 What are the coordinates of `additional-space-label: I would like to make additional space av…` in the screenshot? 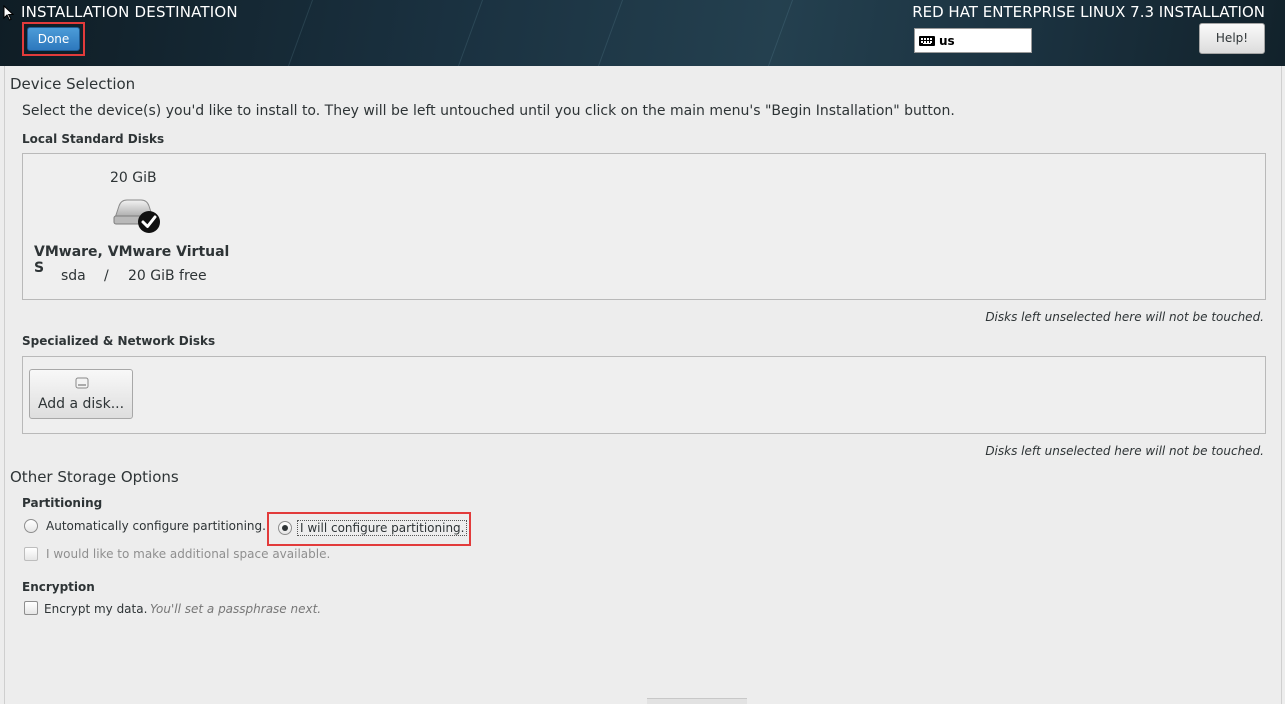 It's located at (188, 554).